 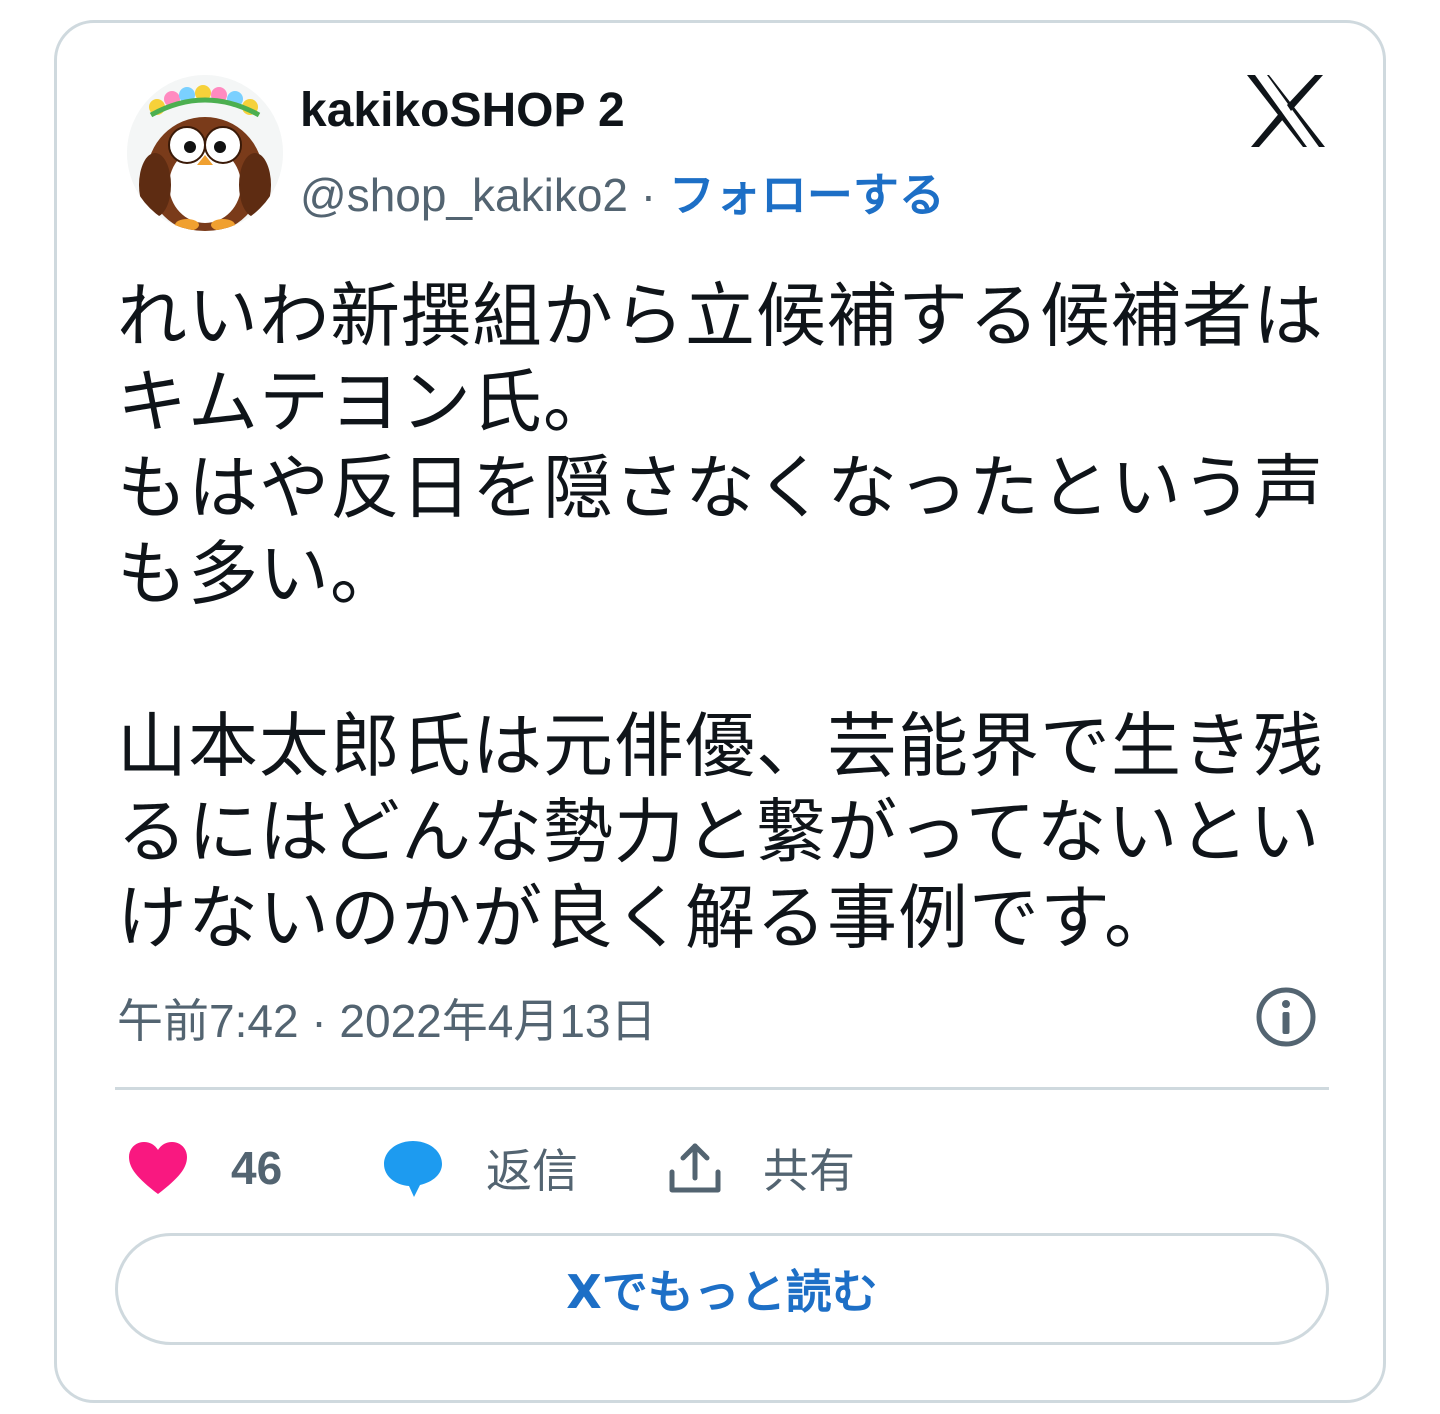 I want to click on tweet-date: 2022年4月13日, so click(x=498, y=1021).